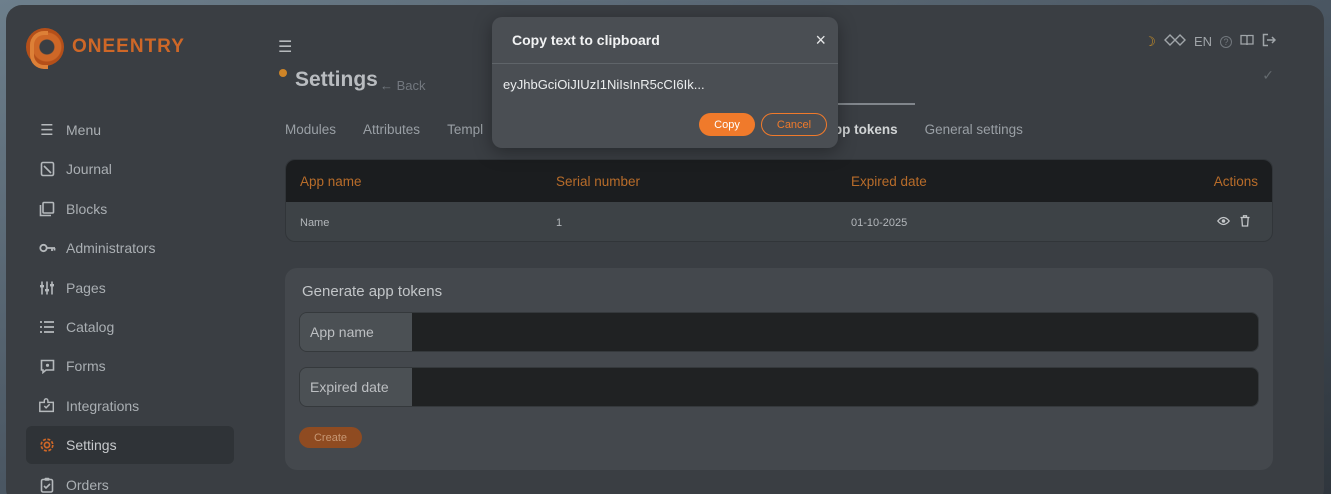 The width and height of the screenshot is (1331, 494). I want to click on sidebar-item-label: Administrators, so click(111, 248).